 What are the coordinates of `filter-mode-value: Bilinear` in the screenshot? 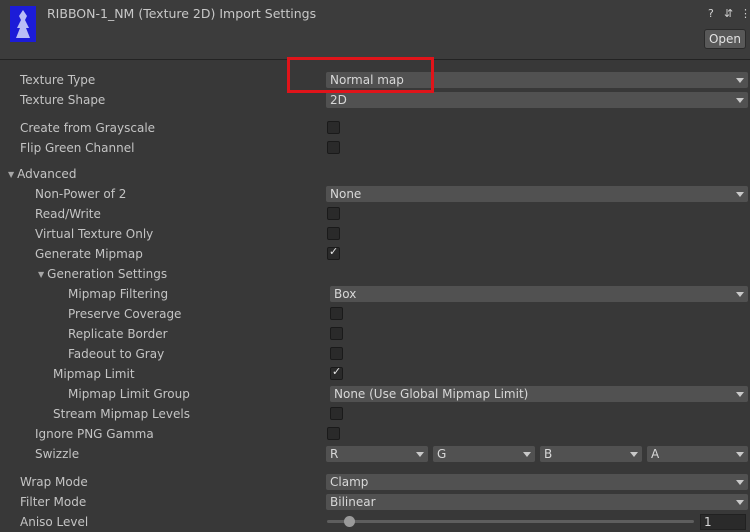 It's located at (353, 502).